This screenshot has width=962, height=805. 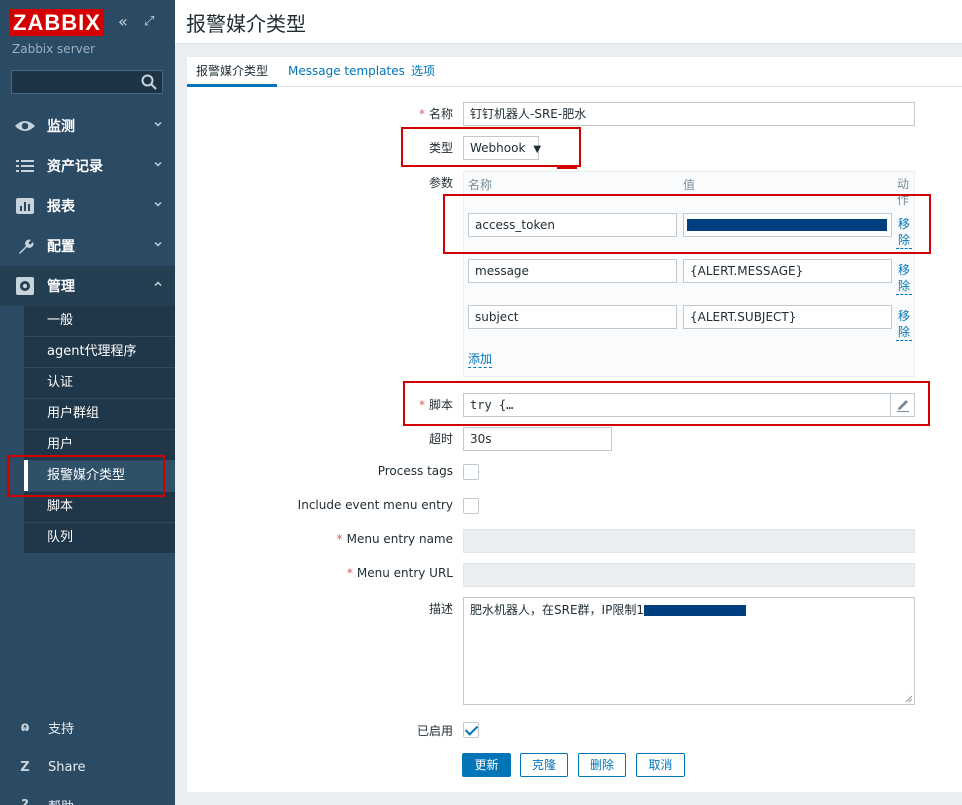 I want to click on share-link: Z Share, so click(x=87, y=767).